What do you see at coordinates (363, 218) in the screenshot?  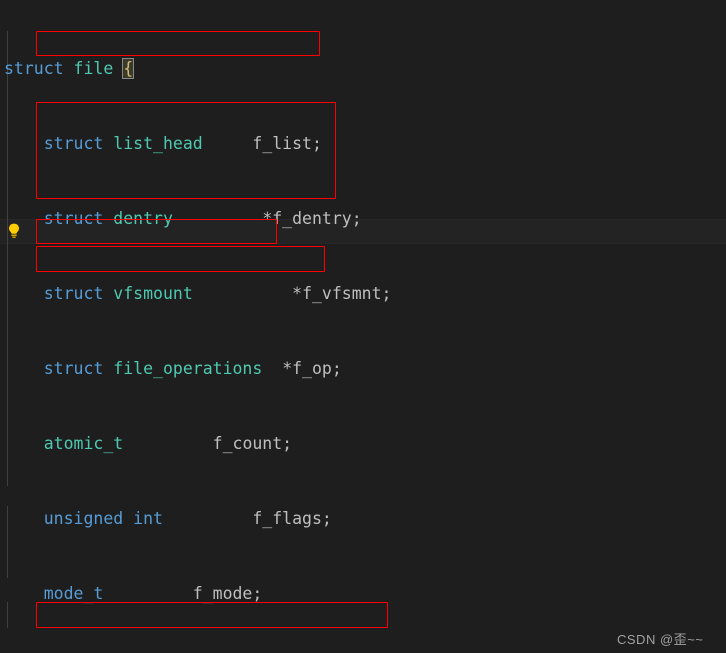 I see `code-line: struct dentry *f_dentry;` at bounding box center [363, 218].